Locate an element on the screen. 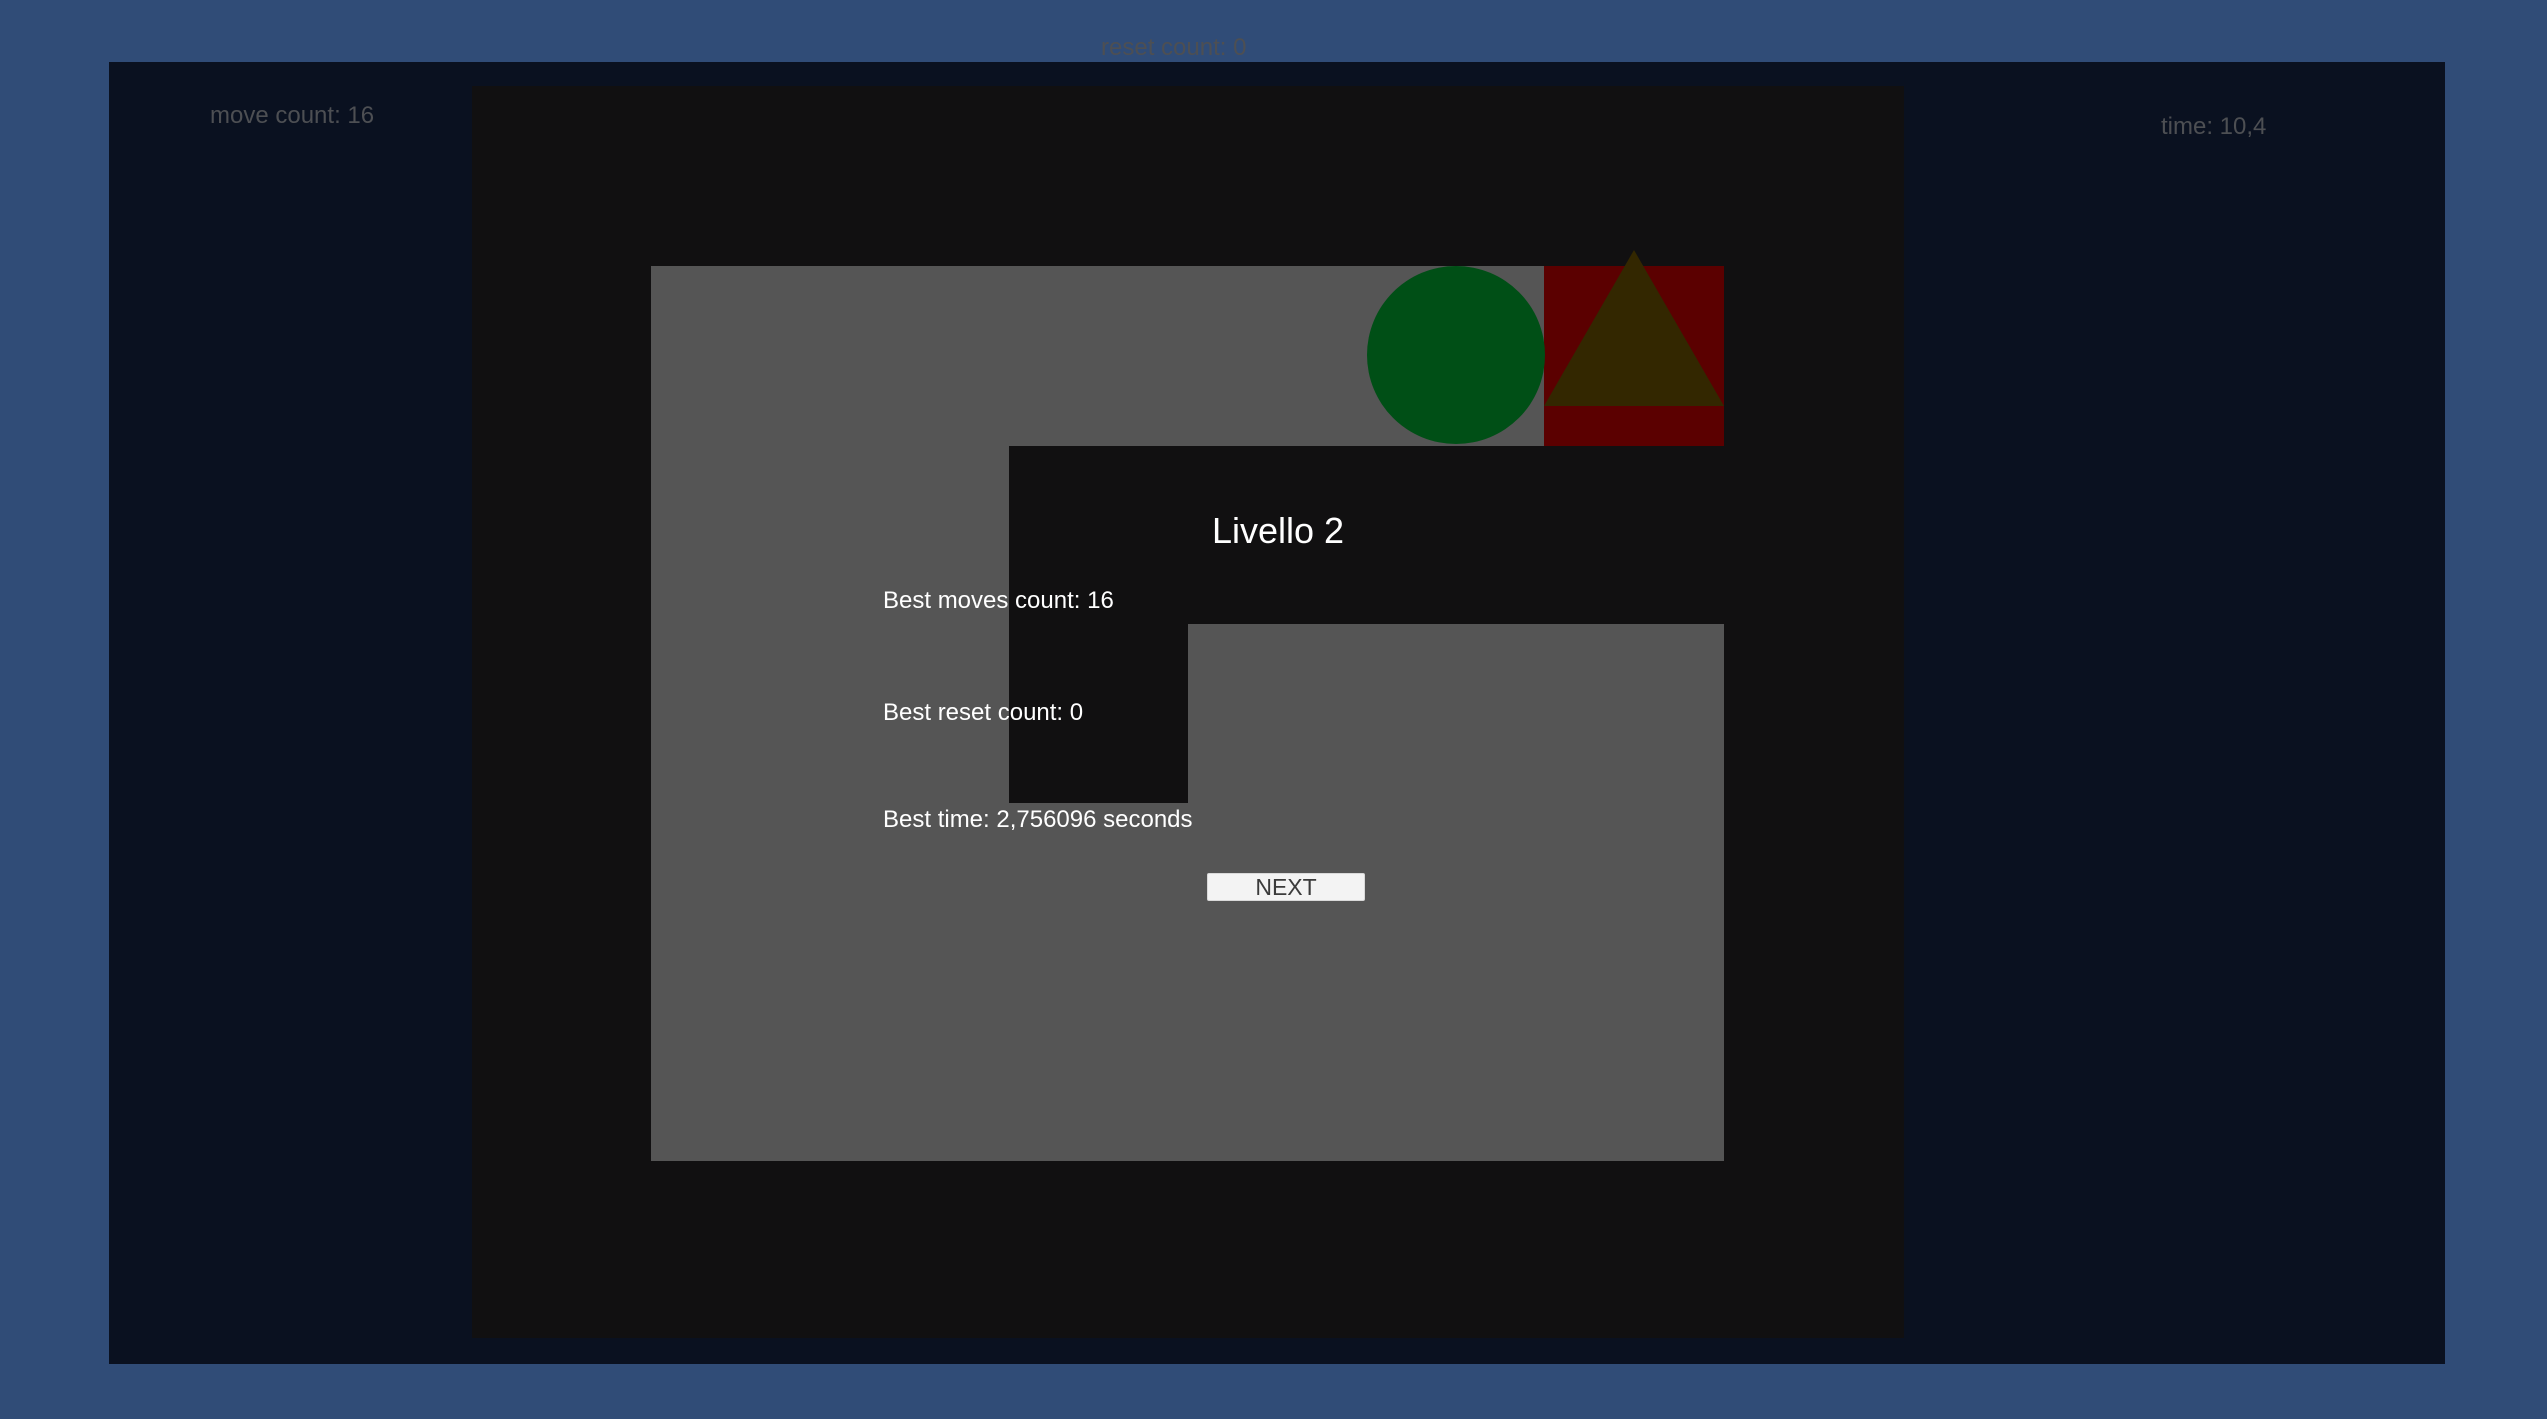  reset-count-label: reset count: 0 is located at coordinates (1174, 47).